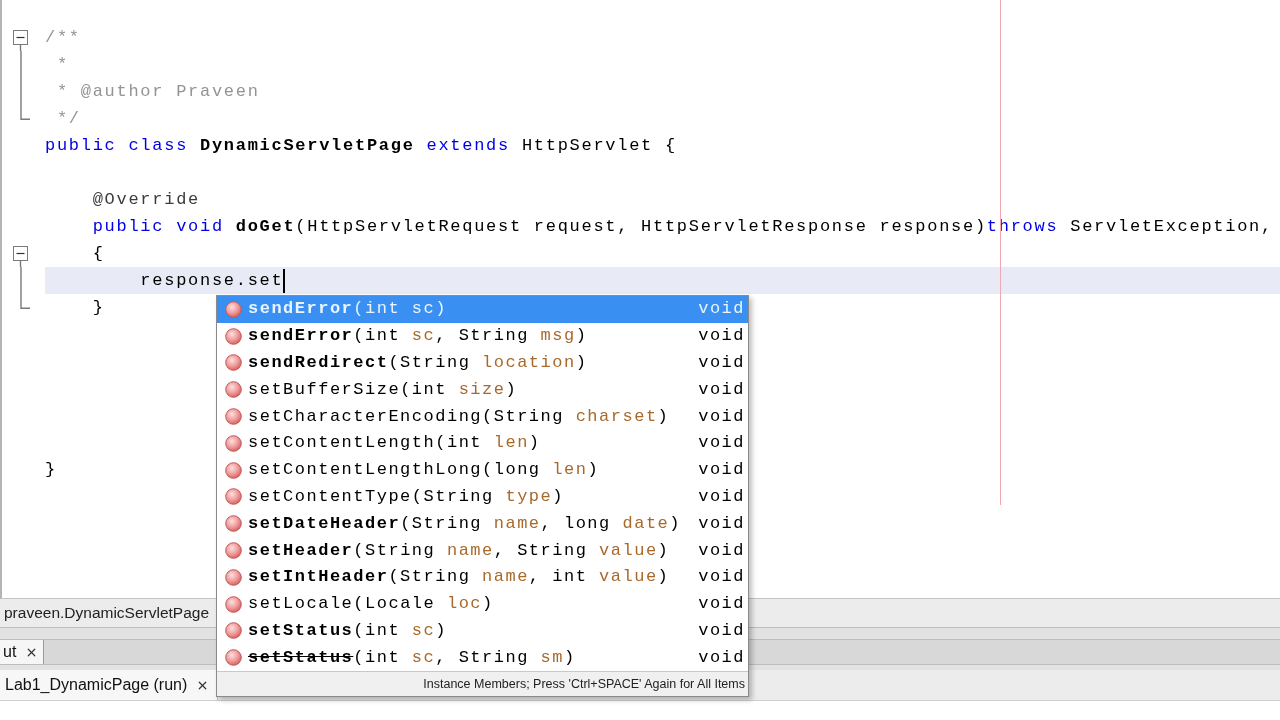 The image size is (1280, 720). What do you see at coordinates (361, 146) in the screenshot?
I see `code-line: public class DynamicServletPage extends HttpServlet {` at bounding box center [361, 146].